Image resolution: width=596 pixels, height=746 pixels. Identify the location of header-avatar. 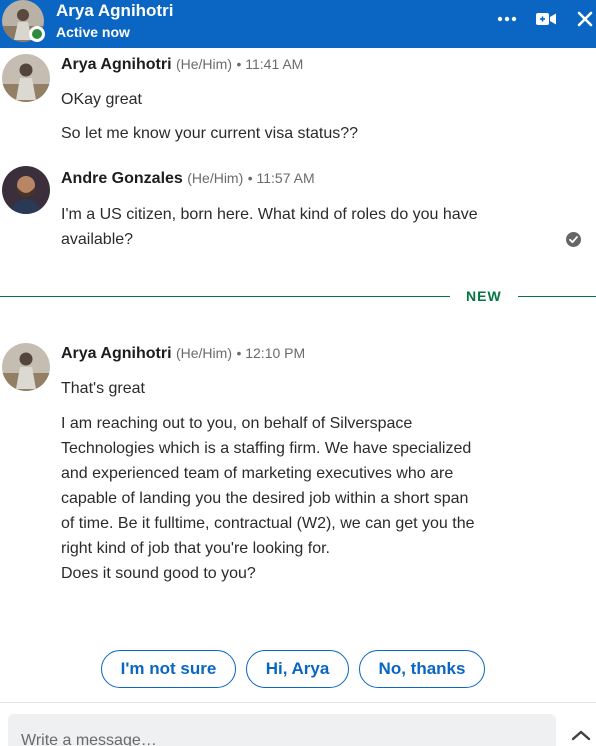
(23, 21).